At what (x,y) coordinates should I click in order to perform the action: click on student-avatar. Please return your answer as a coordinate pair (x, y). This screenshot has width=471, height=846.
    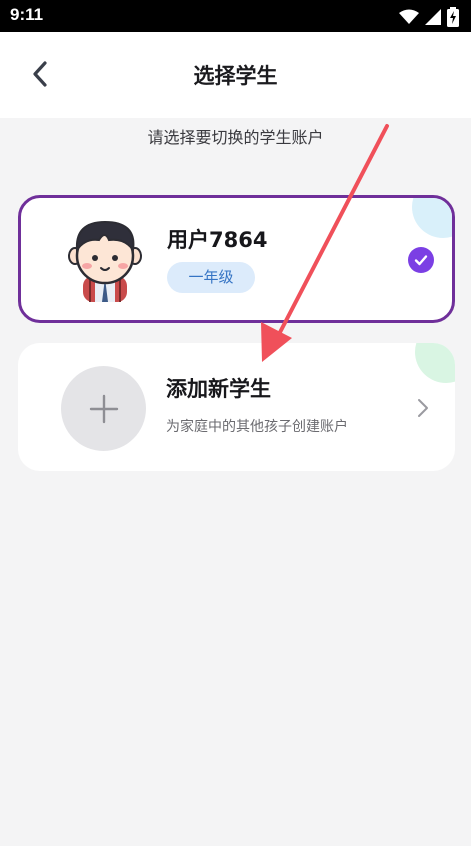
    Looking at the image, I should click on (105, 261).